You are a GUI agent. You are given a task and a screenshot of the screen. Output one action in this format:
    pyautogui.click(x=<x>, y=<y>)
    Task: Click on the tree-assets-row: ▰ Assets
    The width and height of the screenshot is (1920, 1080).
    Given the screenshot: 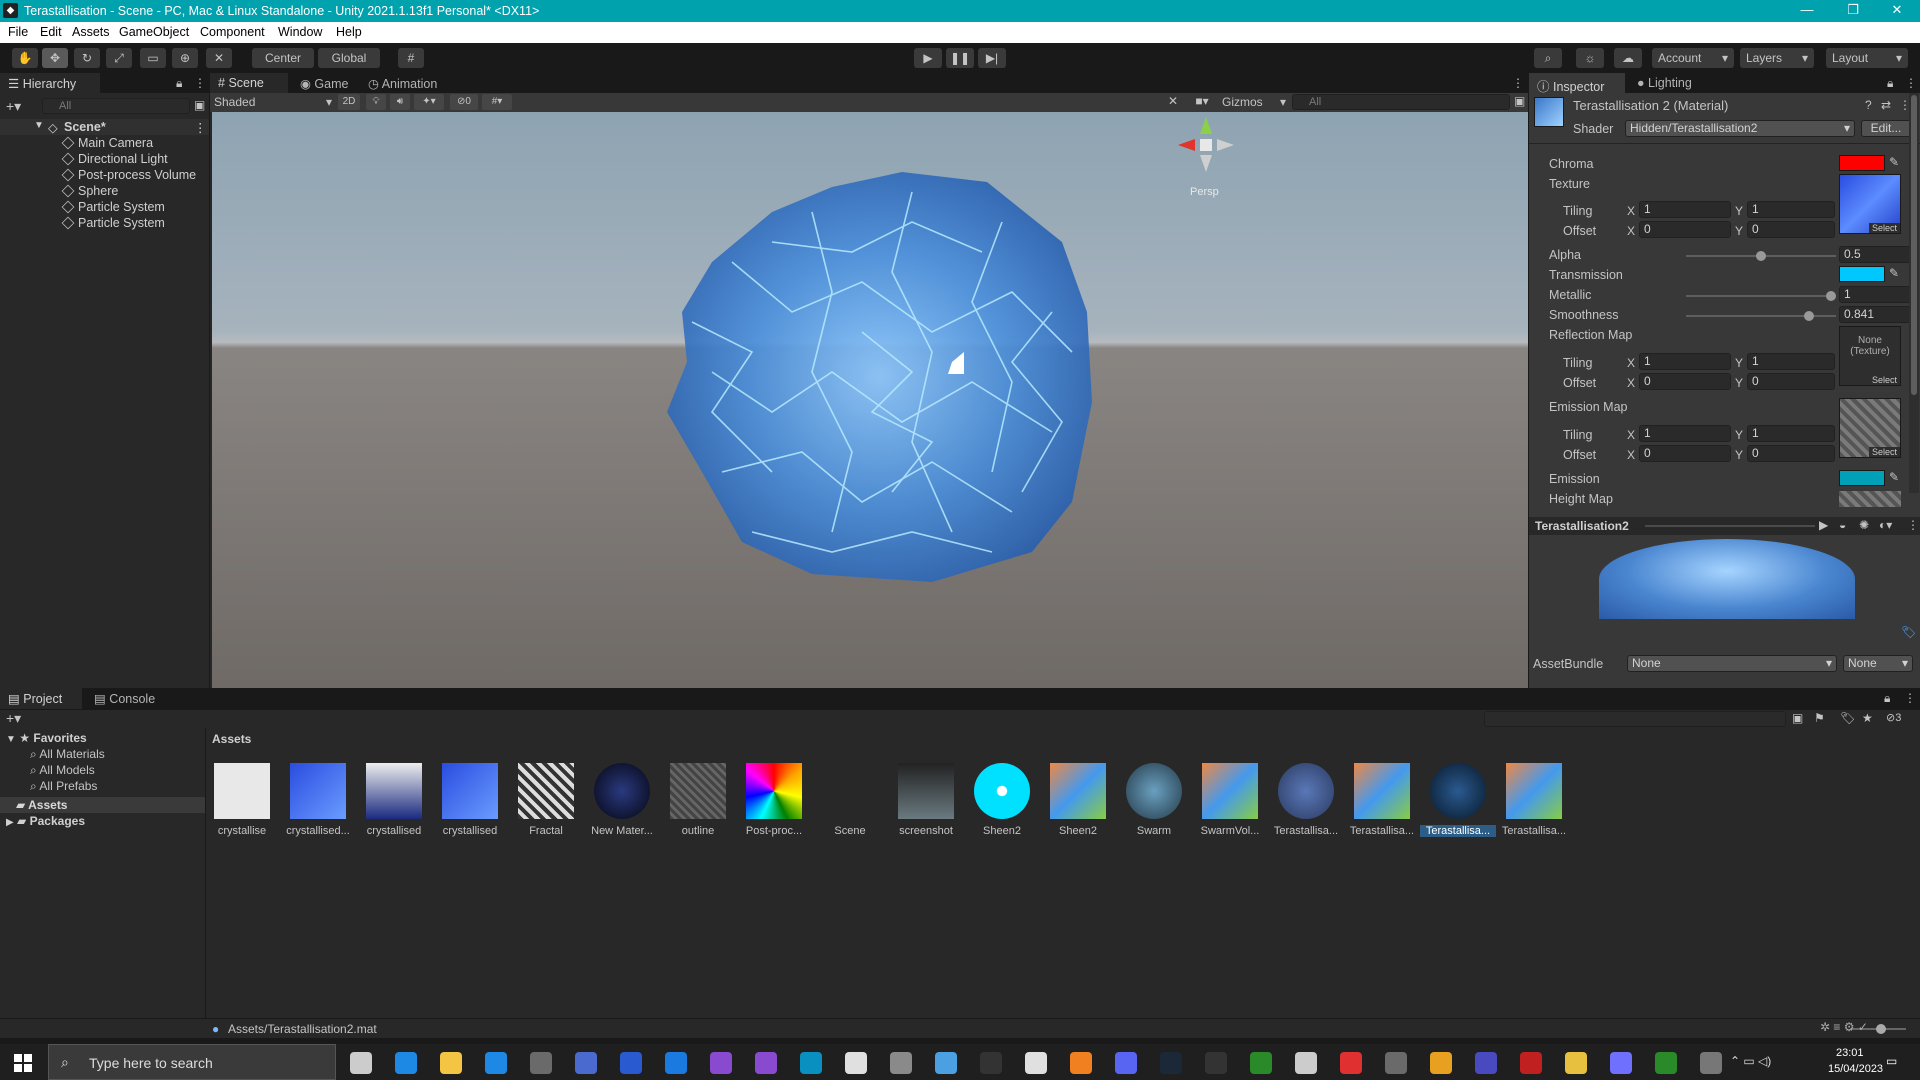 What is the action you would take?
    pyautogui.click(x=102, y=805)
    